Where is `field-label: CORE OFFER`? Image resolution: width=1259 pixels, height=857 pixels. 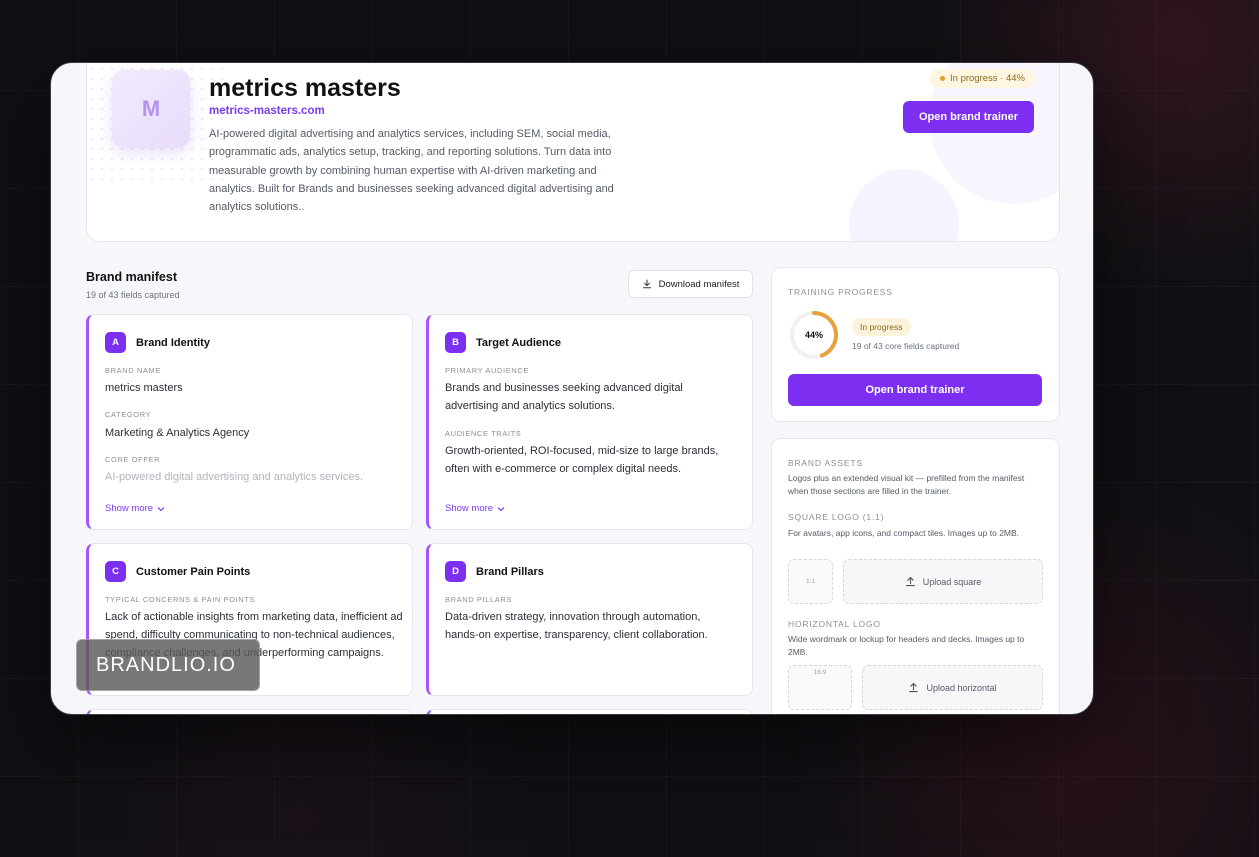
field-label: CORE OFFER is located at coordinates (133, 459).